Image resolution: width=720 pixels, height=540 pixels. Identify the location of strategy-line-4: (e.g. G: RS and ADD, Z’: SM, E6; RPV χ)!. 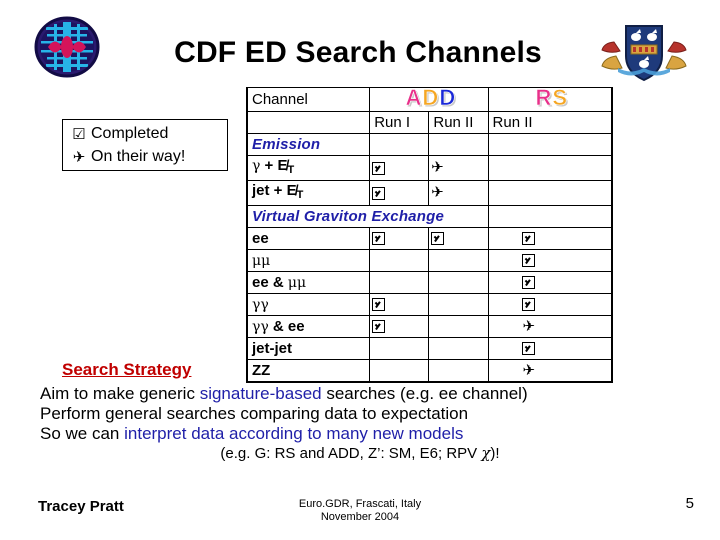
(360, 453).